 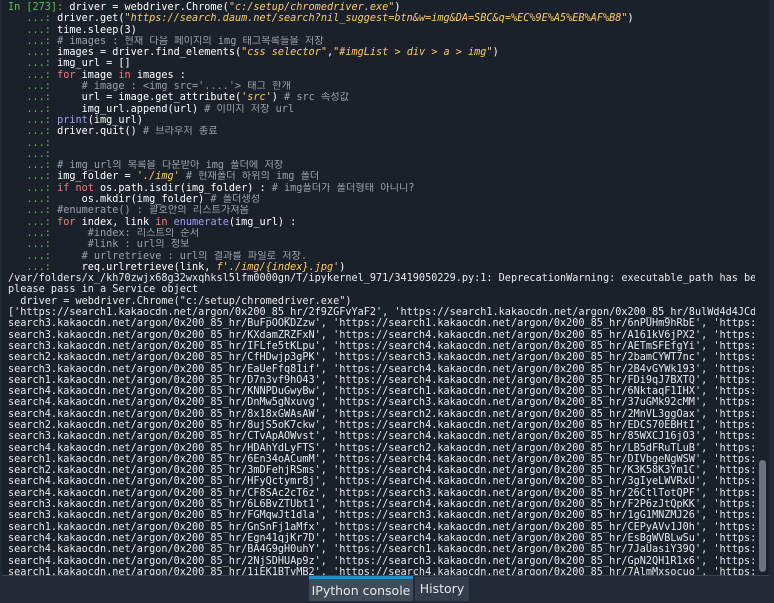 I want to click on code-line: ...: #link : url의 정보, so click(x=381, y=244).